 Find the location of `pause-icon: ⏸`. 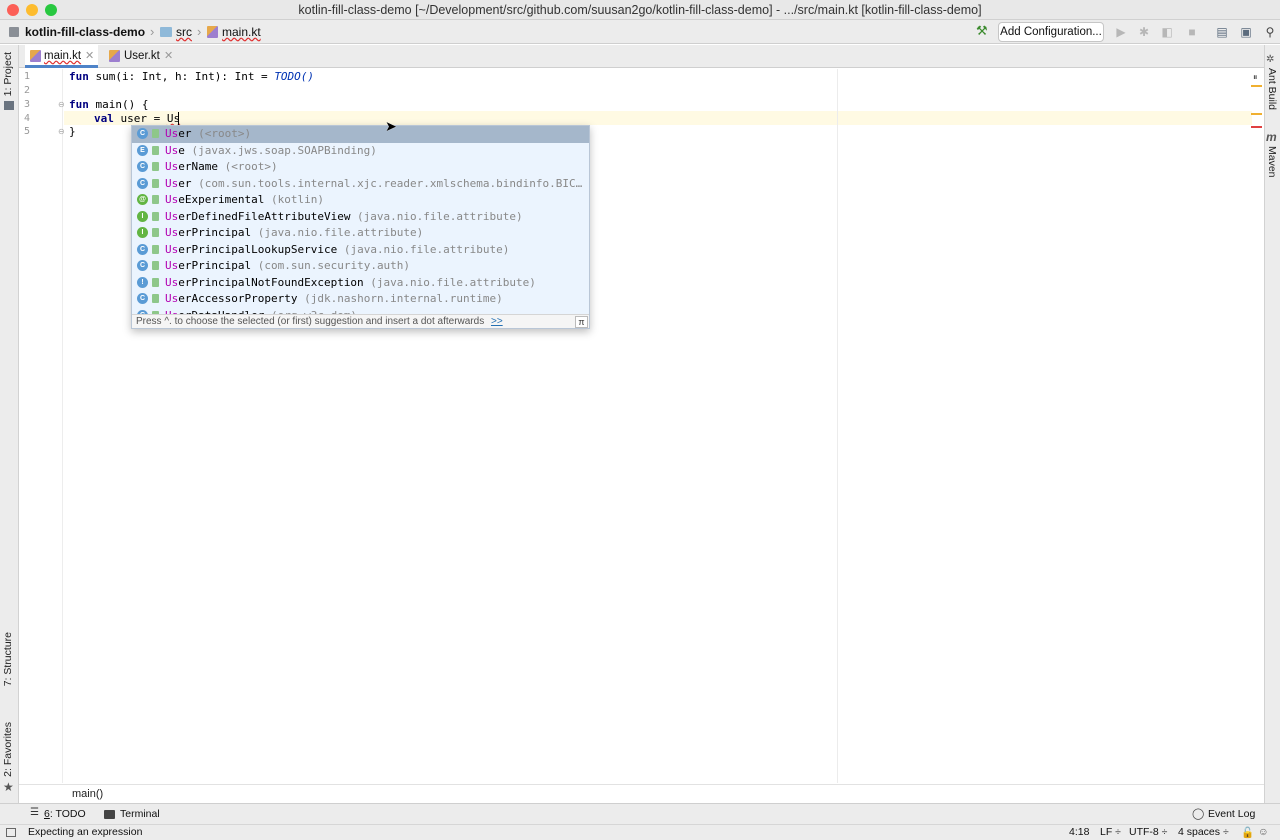

pause-icon: ⏸ is located at coordinates (1255, 77).